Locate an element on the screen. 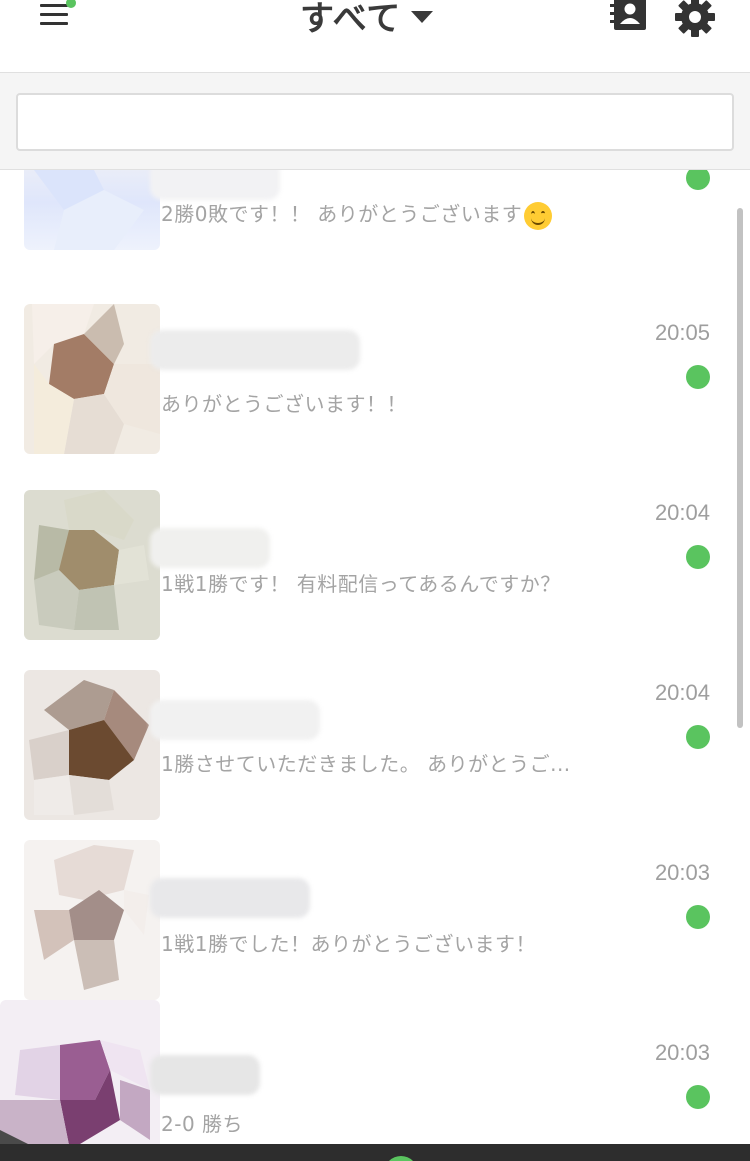 This screenshot has height=1161, width=750. chat-message-preview: ありがとうございます！！ is located at coordinates (284, 404).